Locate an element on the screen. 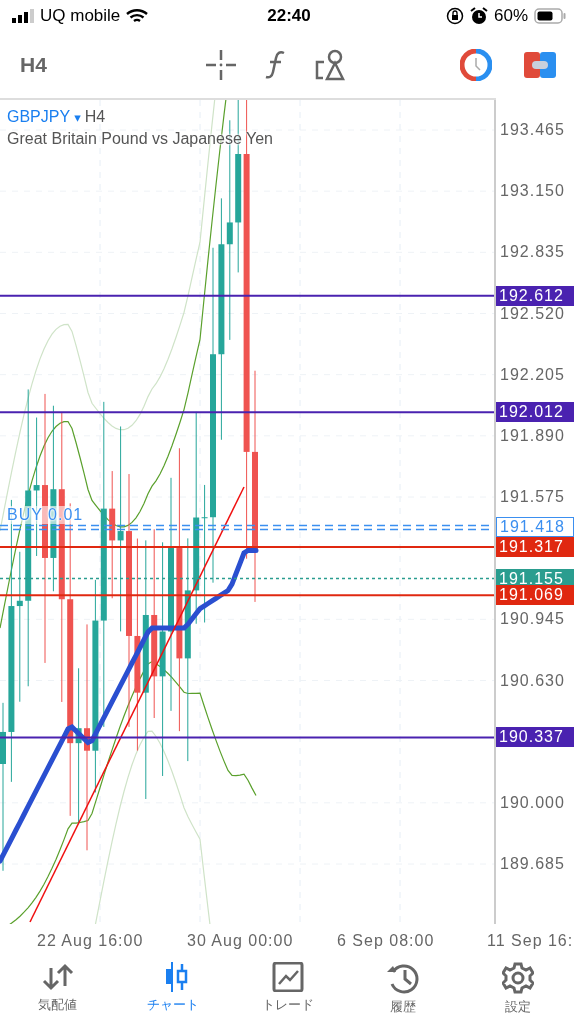 Image resolution: width=576 pixels, height=1024 pixels. timeframe-button: H4 is located at coordinates (112, 65).